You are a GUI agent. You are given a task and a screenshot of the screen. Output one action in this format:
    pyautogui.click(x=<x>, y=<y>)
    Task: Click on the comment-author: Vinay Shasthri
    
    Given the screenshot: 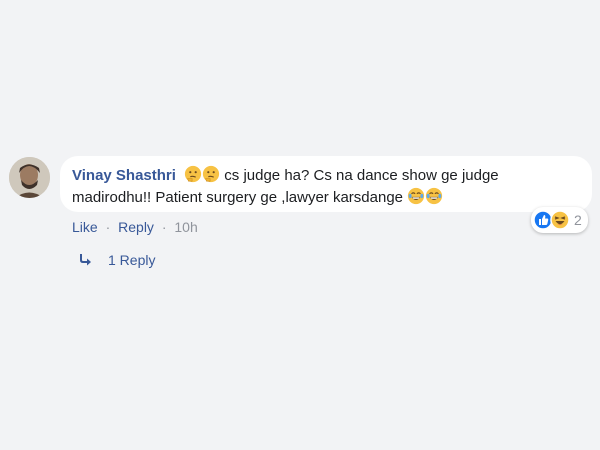 What is the action you would take?
    pyautogui.click(x=124, y=175)
    